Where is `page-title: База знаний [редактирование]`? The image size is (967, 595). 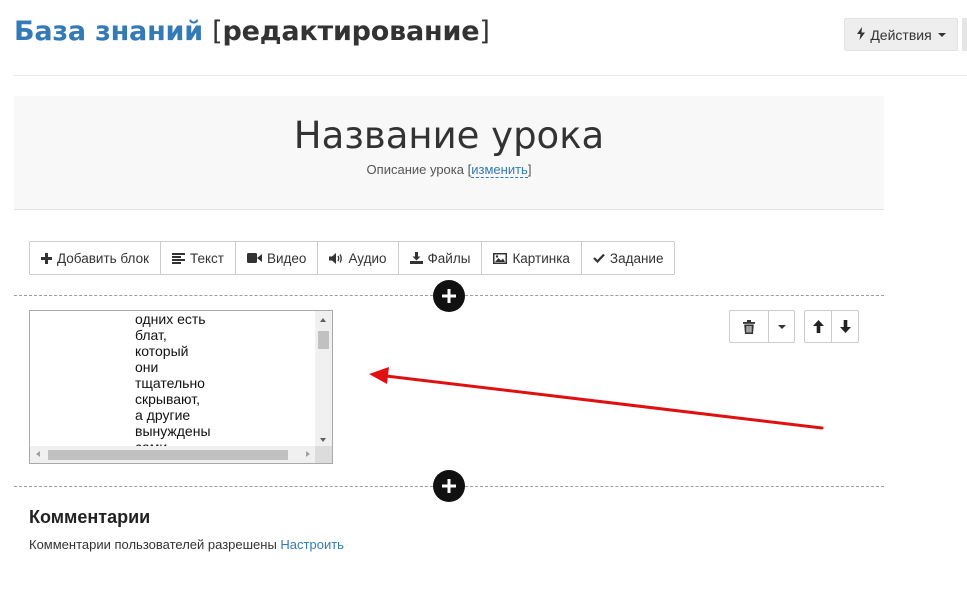
page-title: База знаний [редактирование] is located at coordinates (252, 31).